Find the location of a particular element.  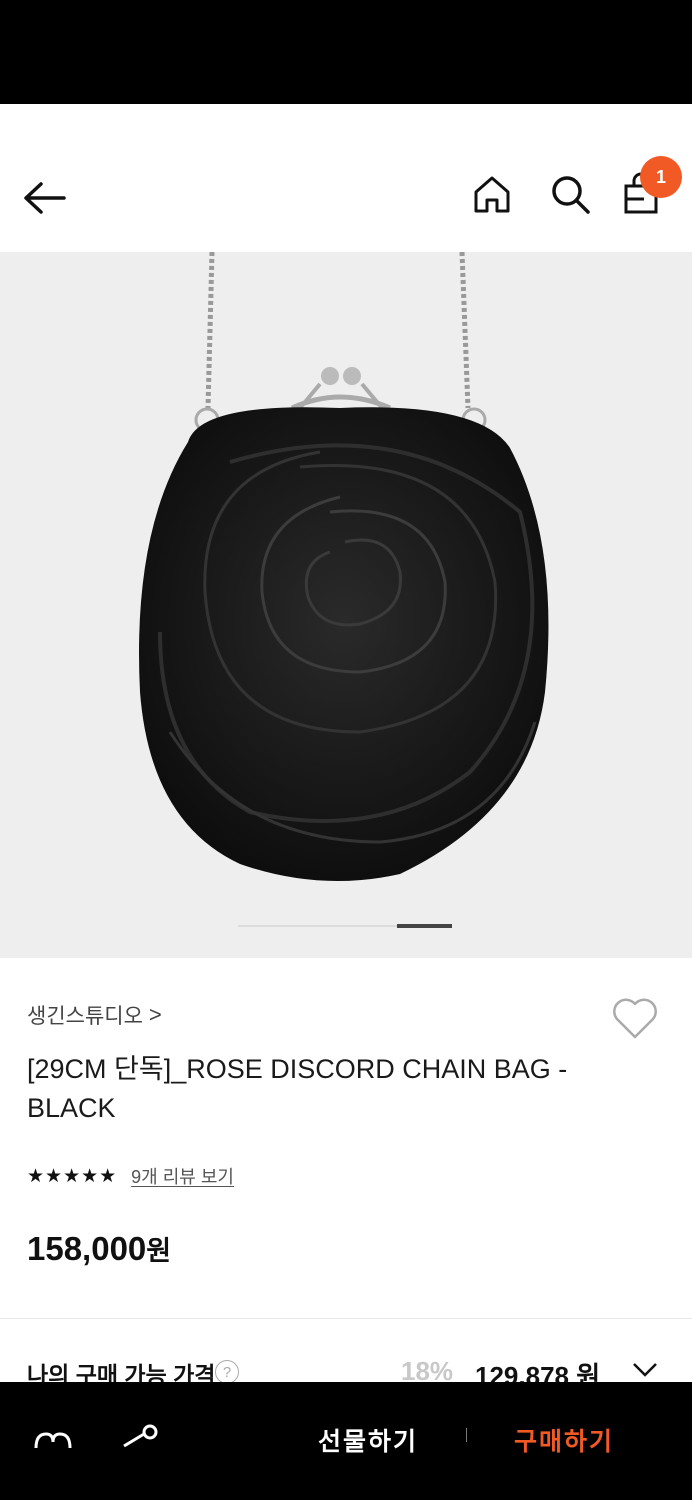

rating-stars: ★★★★★ is located at coordinates (72, 1176).